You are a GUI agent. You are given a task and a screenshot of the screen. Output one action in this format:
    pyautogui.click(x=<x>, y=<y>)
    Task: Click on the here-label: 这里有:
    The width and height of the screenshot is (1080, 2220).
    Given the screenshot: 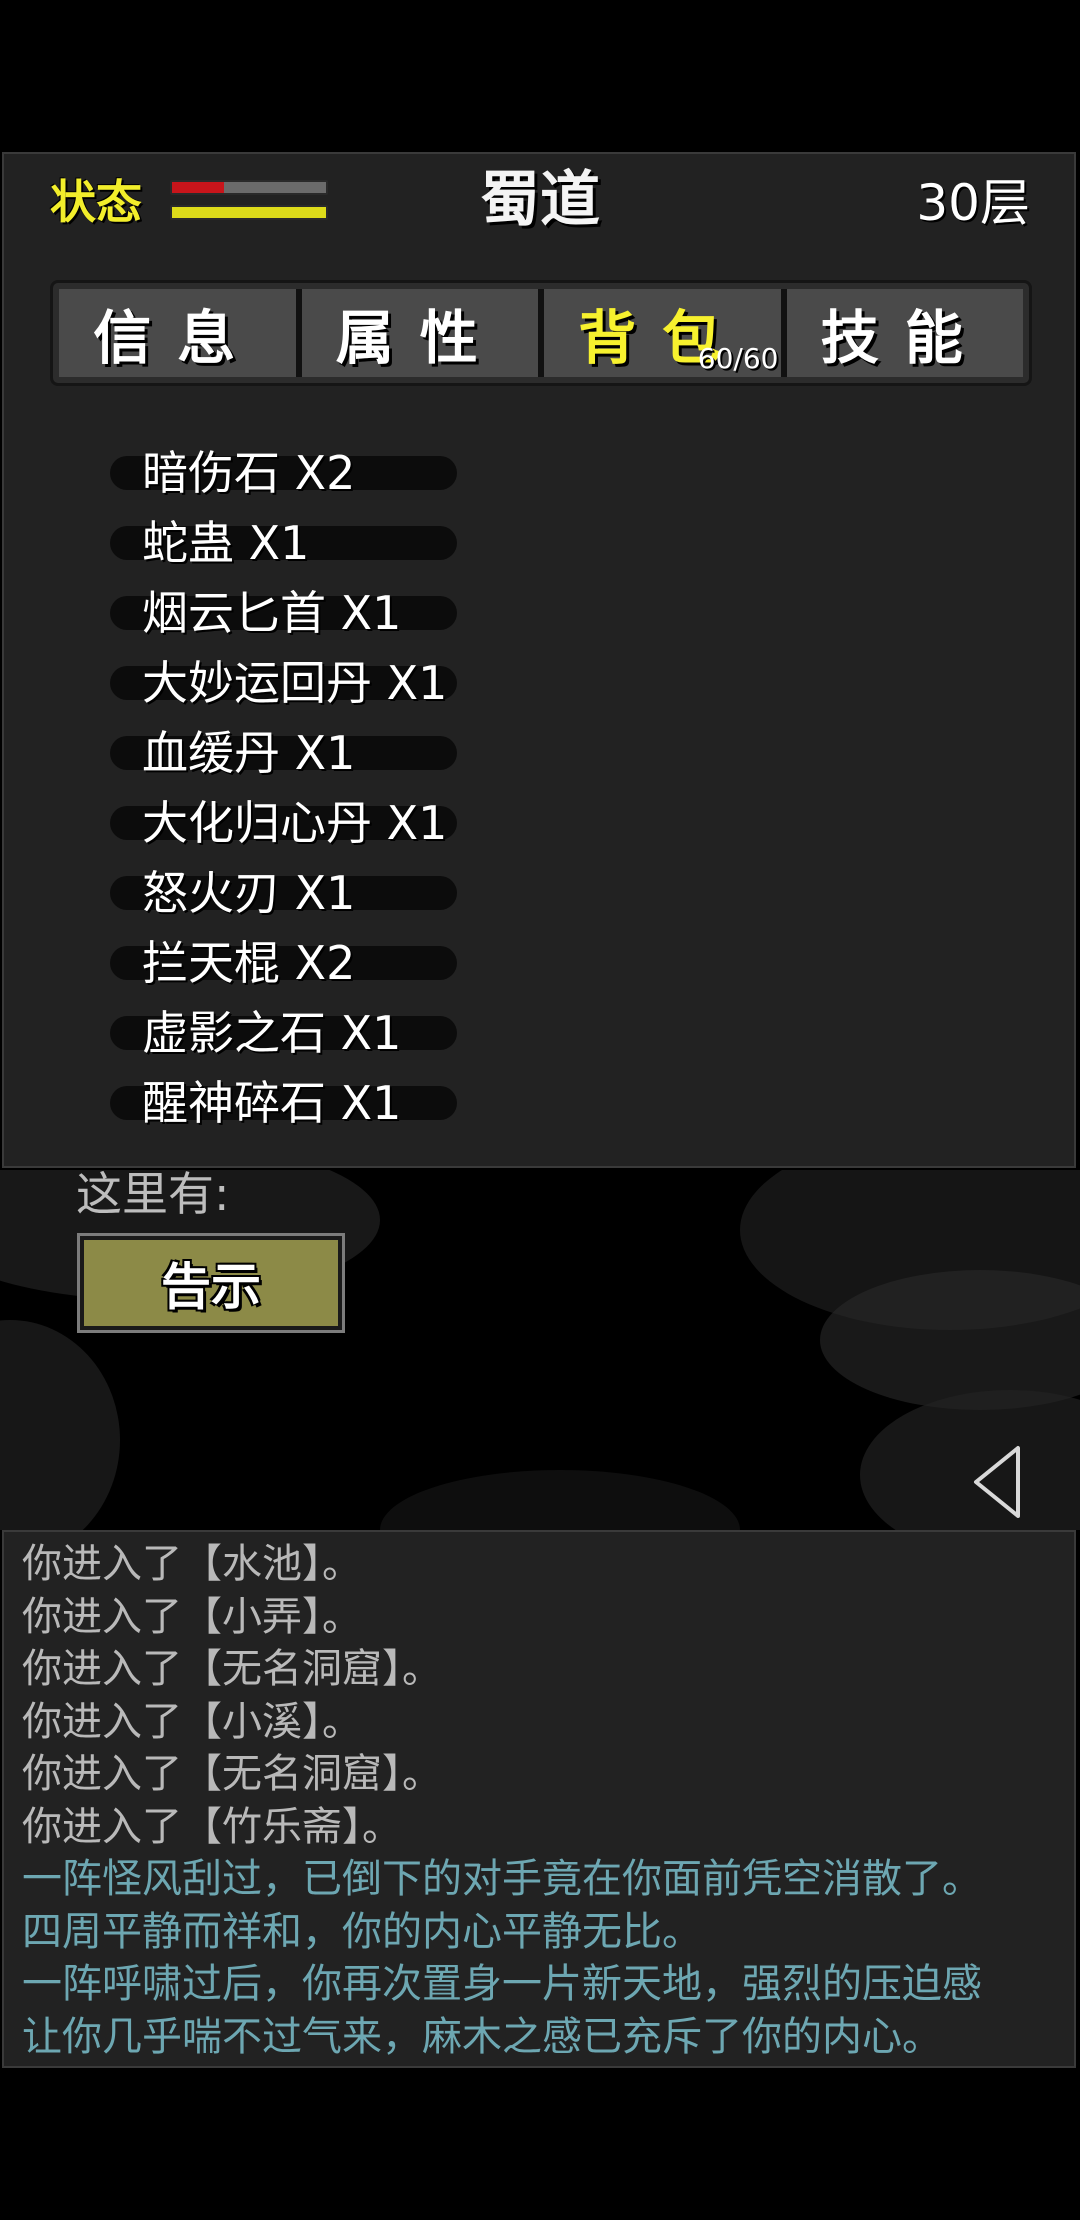 What is the action you would take?
    pyautogui.click(x=153, y=1194)
    